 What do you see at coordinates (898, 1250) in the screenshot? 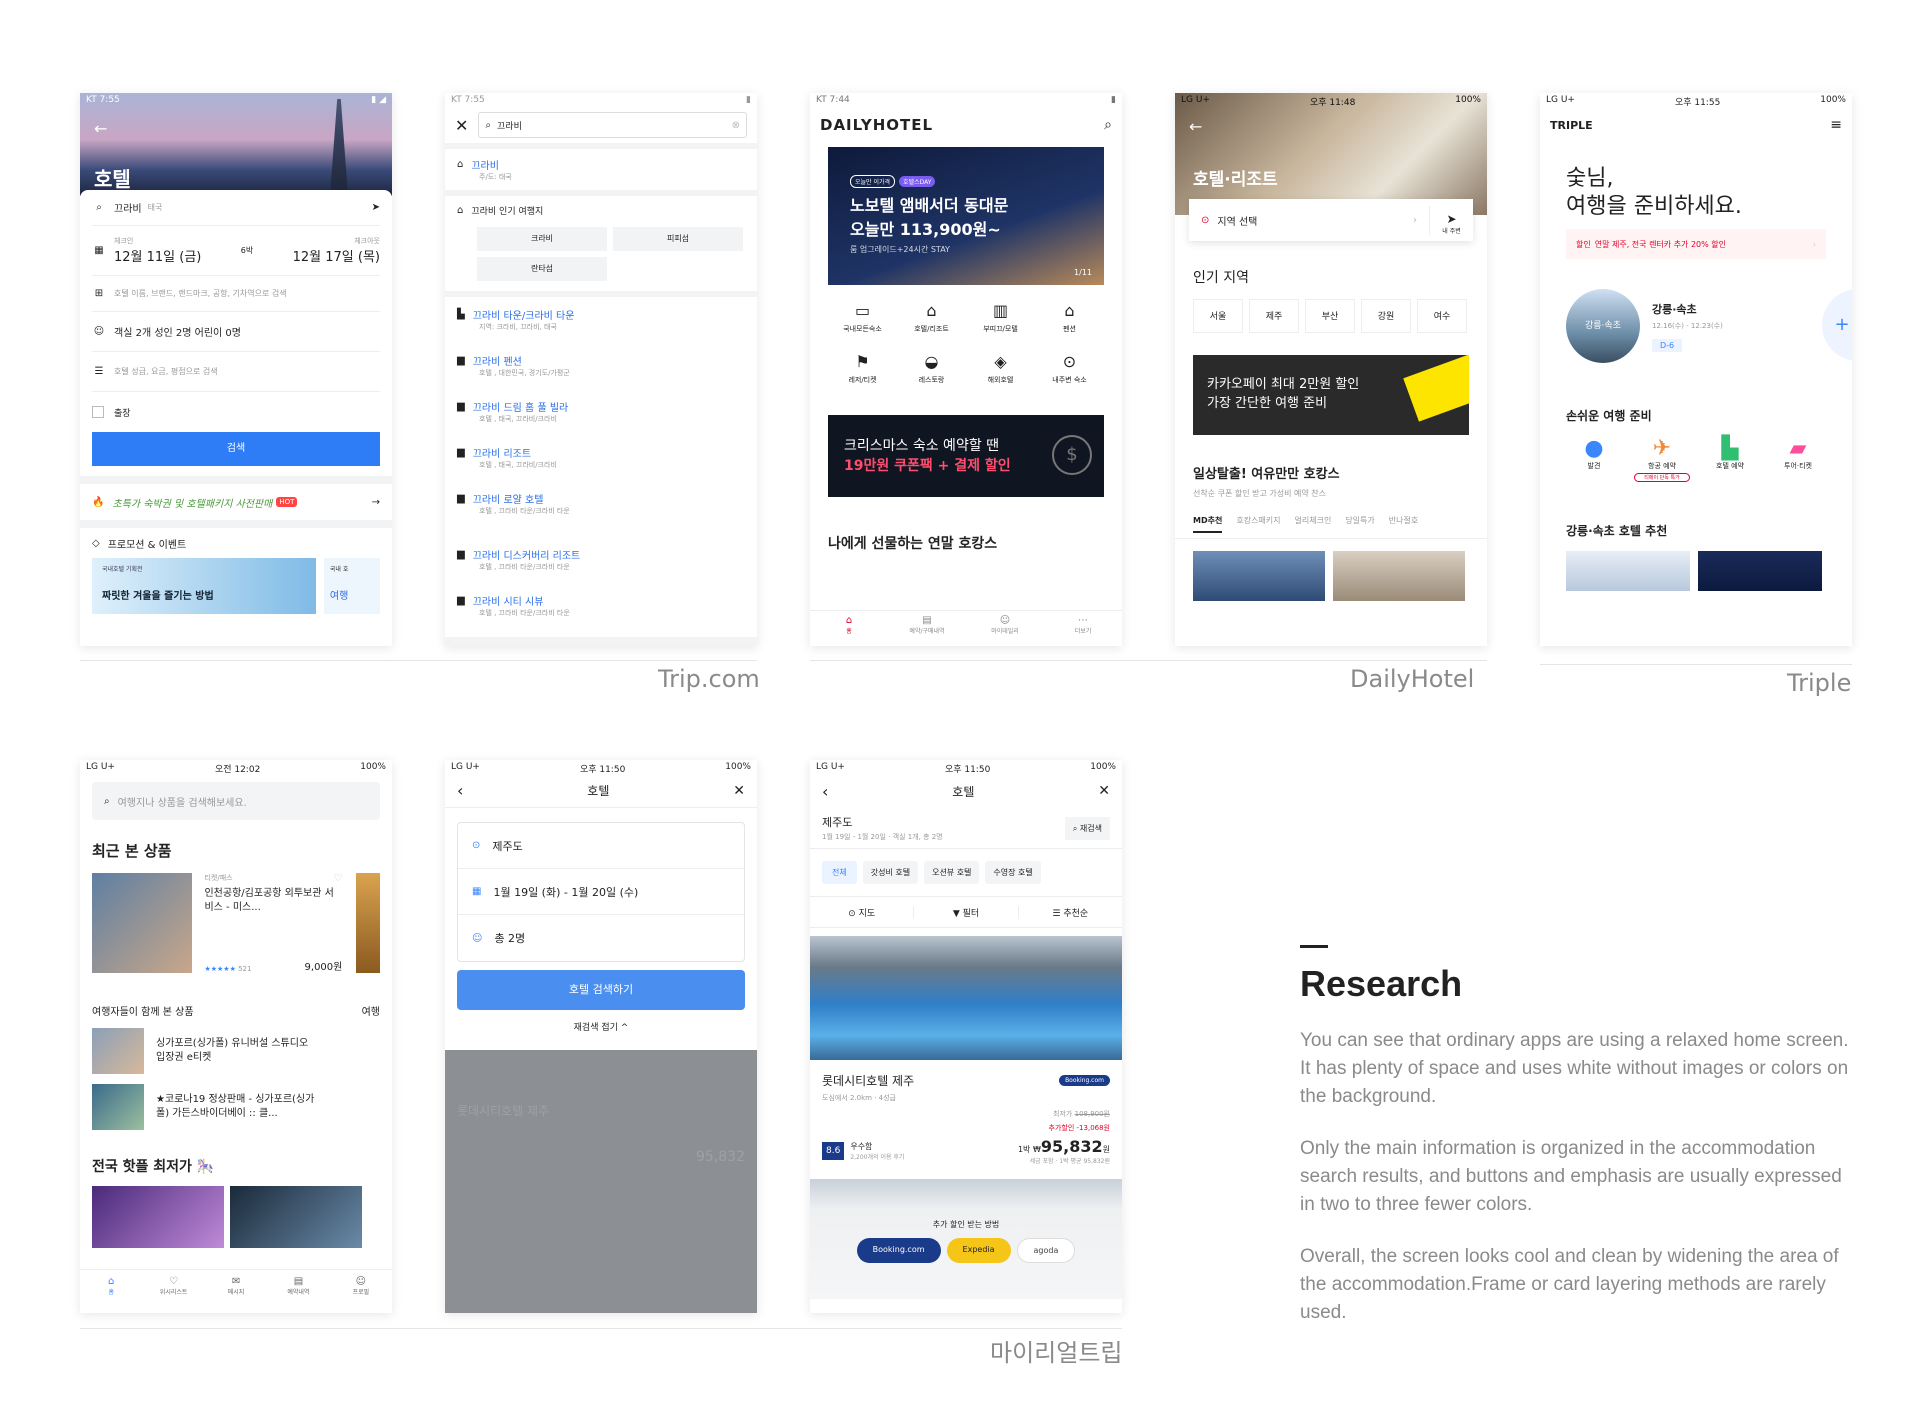
I see `booking-button: Booking.com` at bounding box center [898, 1250].